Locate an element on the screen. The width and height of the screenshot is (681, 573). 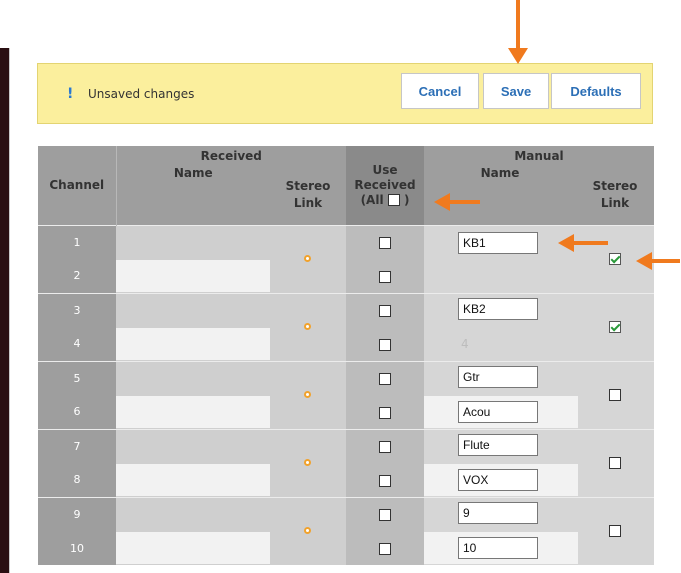
channel-number: 7 is located at coordinates (77, 445).